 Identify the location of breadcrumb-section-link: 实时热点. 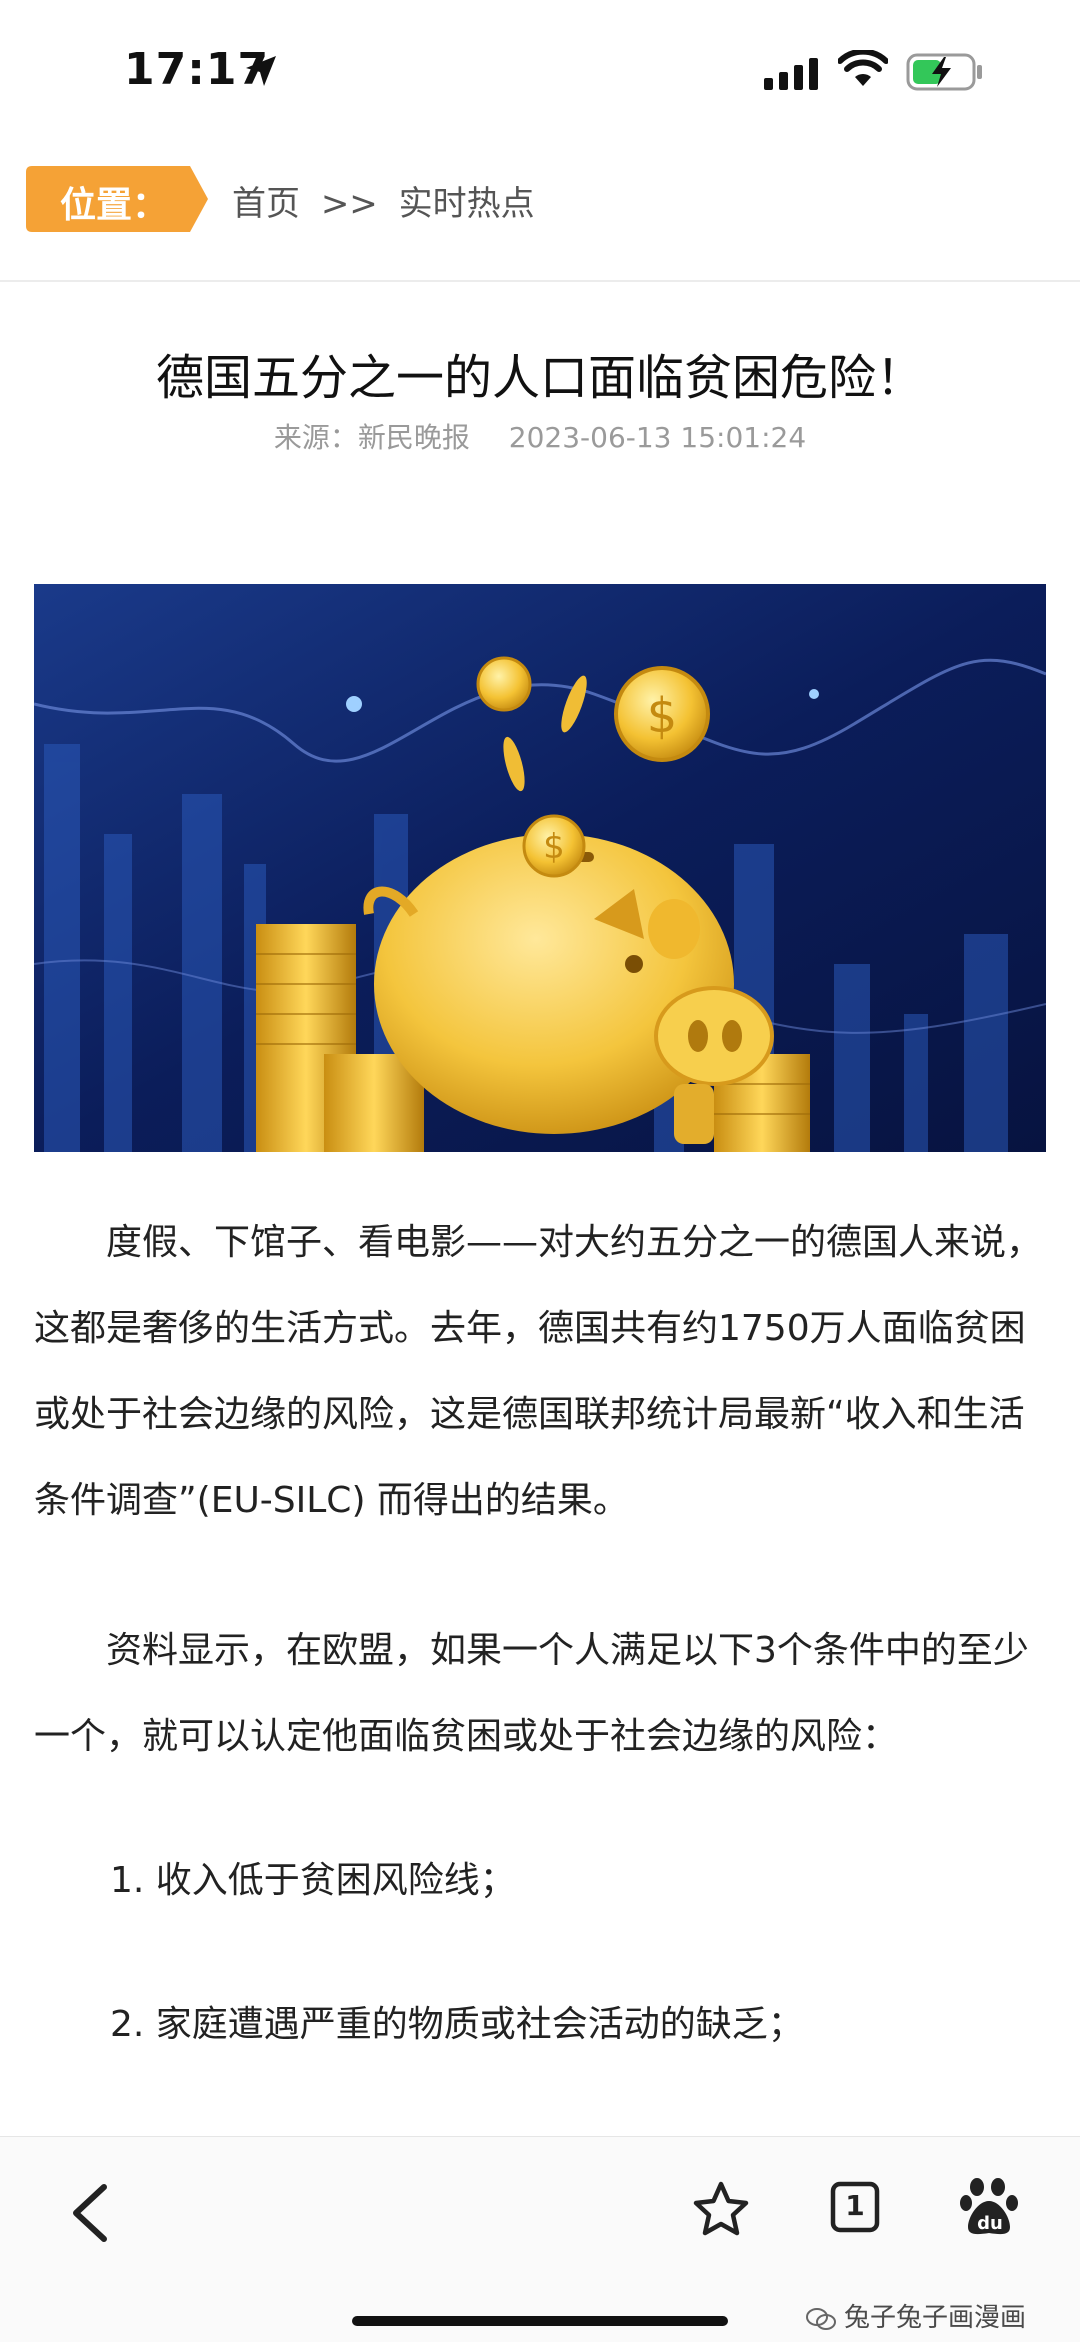
(467, 204).